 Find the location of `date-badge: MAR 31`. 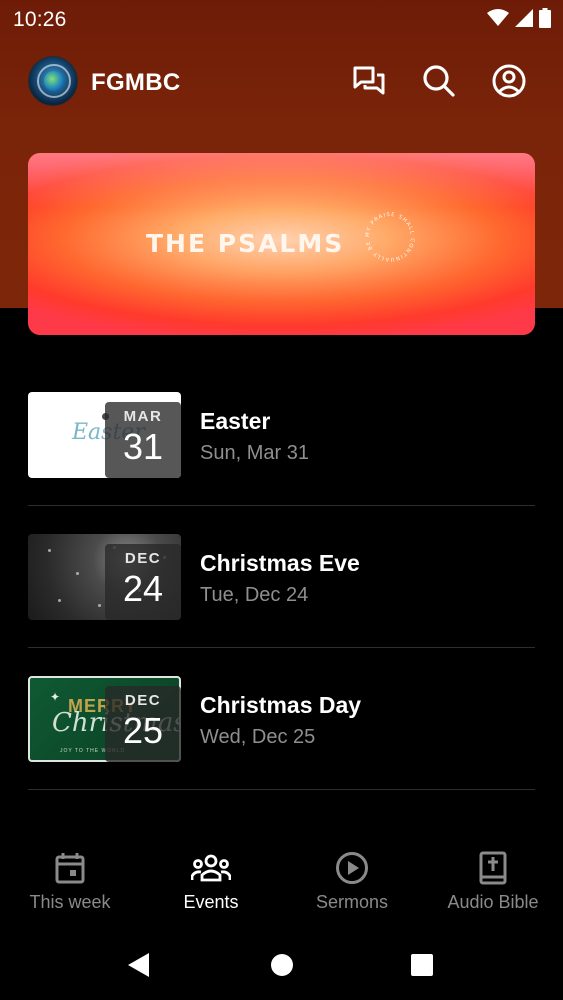

date-badge: MAR 31 is located at coordinates (143, 440).